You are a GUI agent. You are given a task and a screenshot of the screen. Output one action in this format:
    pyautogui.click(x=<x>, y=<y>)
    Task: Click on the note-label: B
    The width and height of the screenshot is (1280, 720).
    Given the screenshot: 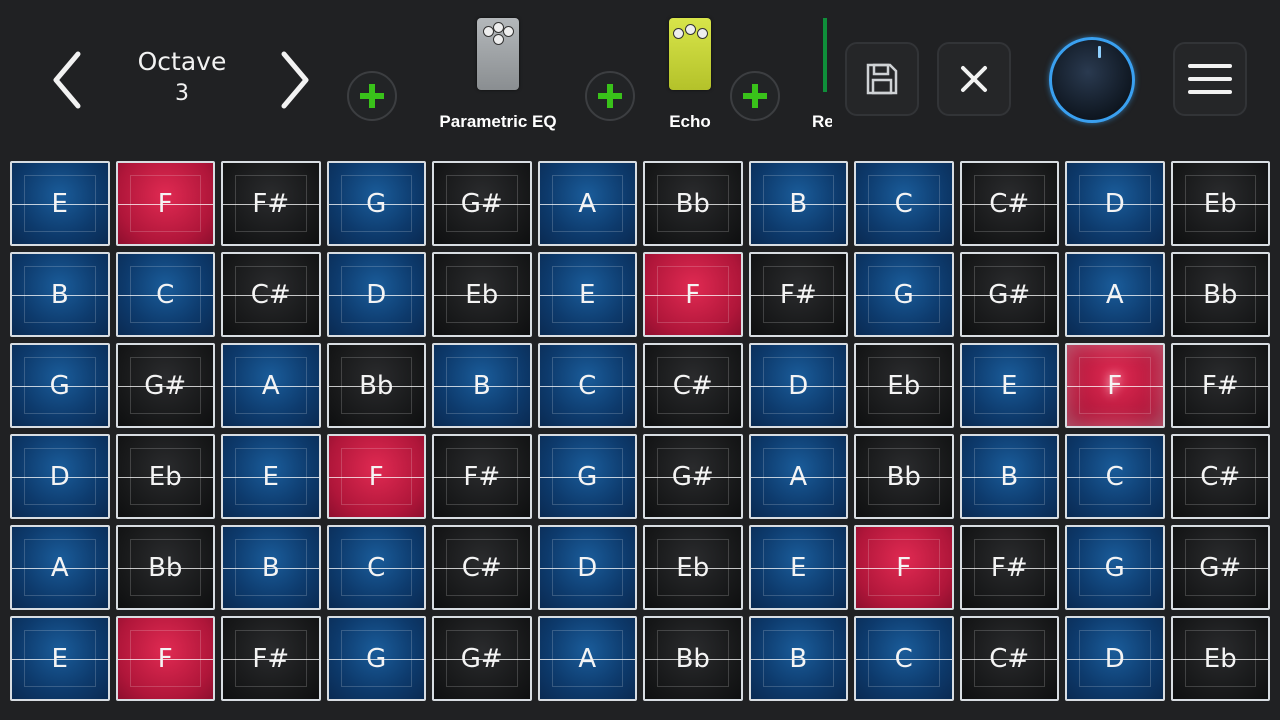 What is the action you would take?
    pyautogui.click(x=59, y=294)
    